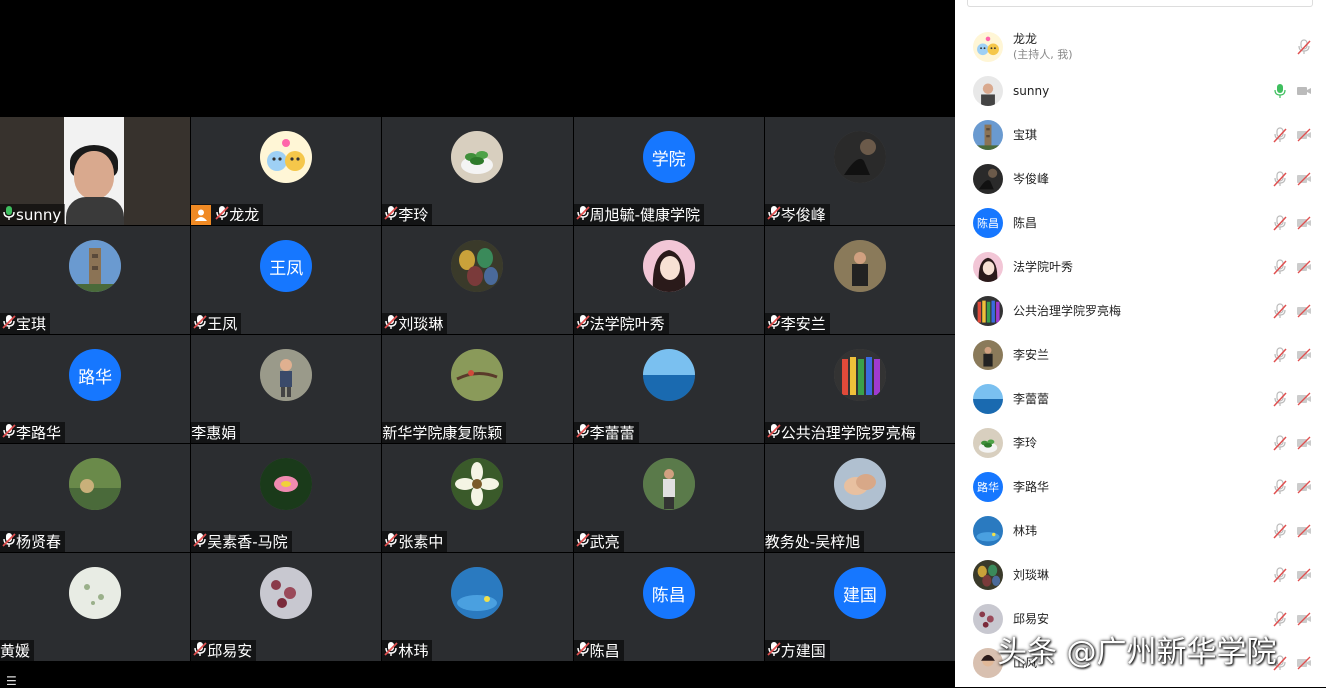  I want to click on video-tile: 新华学院康复陈颖, so click(477, 389).